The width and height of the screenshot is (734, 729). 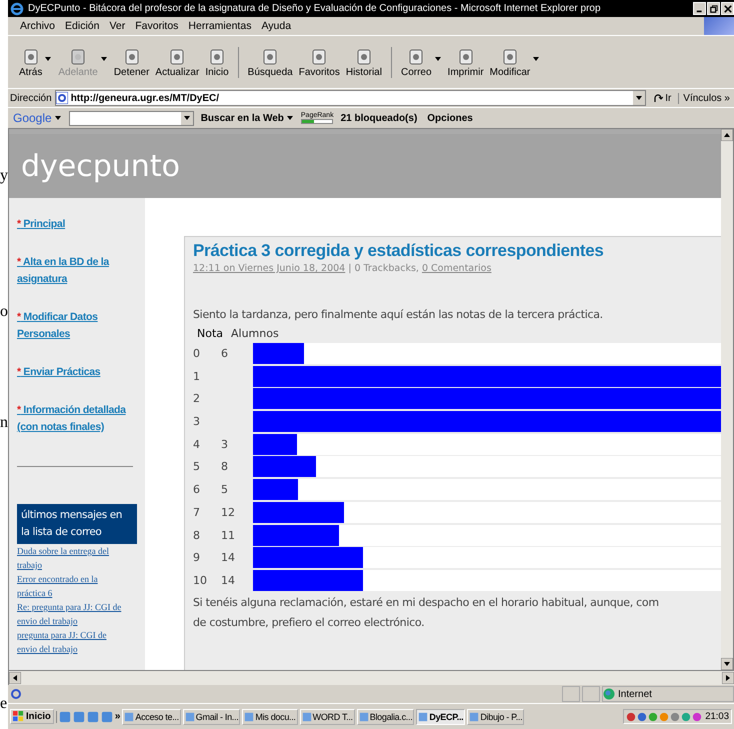 What do you see at coordinates (77, 224) in the screenshot?
I see `nav-link: * Principal` at bounding box center [77, 224].